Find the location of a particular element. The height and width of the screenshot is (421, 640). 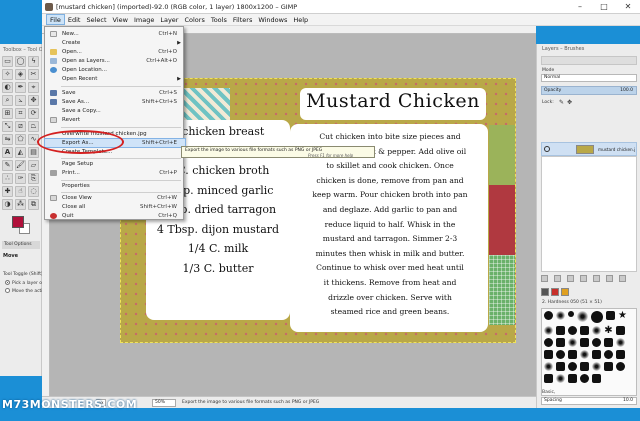

eraser-tool-icon: ▱ is located at coordinates (33, 165).